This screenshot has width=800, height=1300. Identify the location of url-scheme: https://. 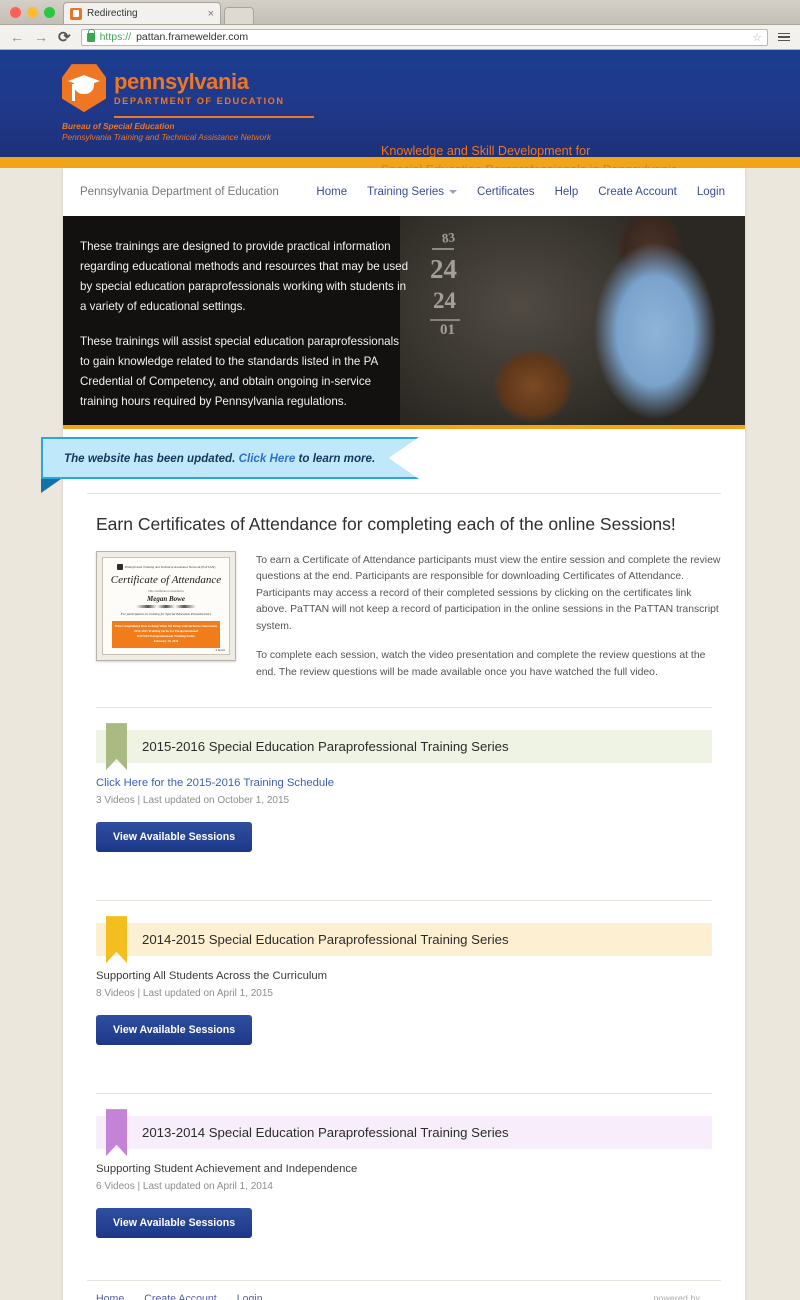
(115, 37).